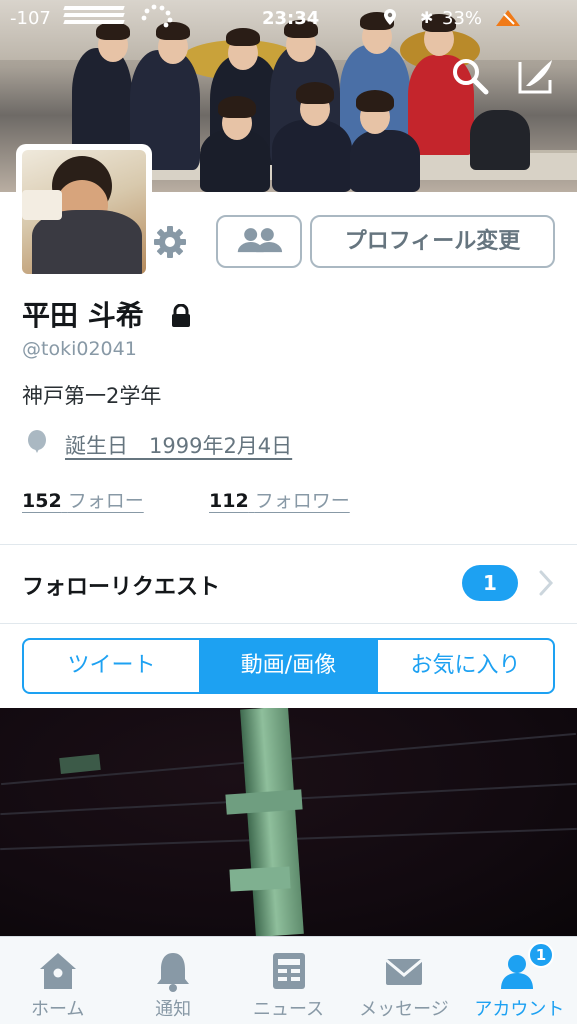 This screenshot has width=577, height=1024. Describe the element at coordinates (288, 584) in the screenshot. I see `follow-requests-row: フォローリクエスト 1` at that location.